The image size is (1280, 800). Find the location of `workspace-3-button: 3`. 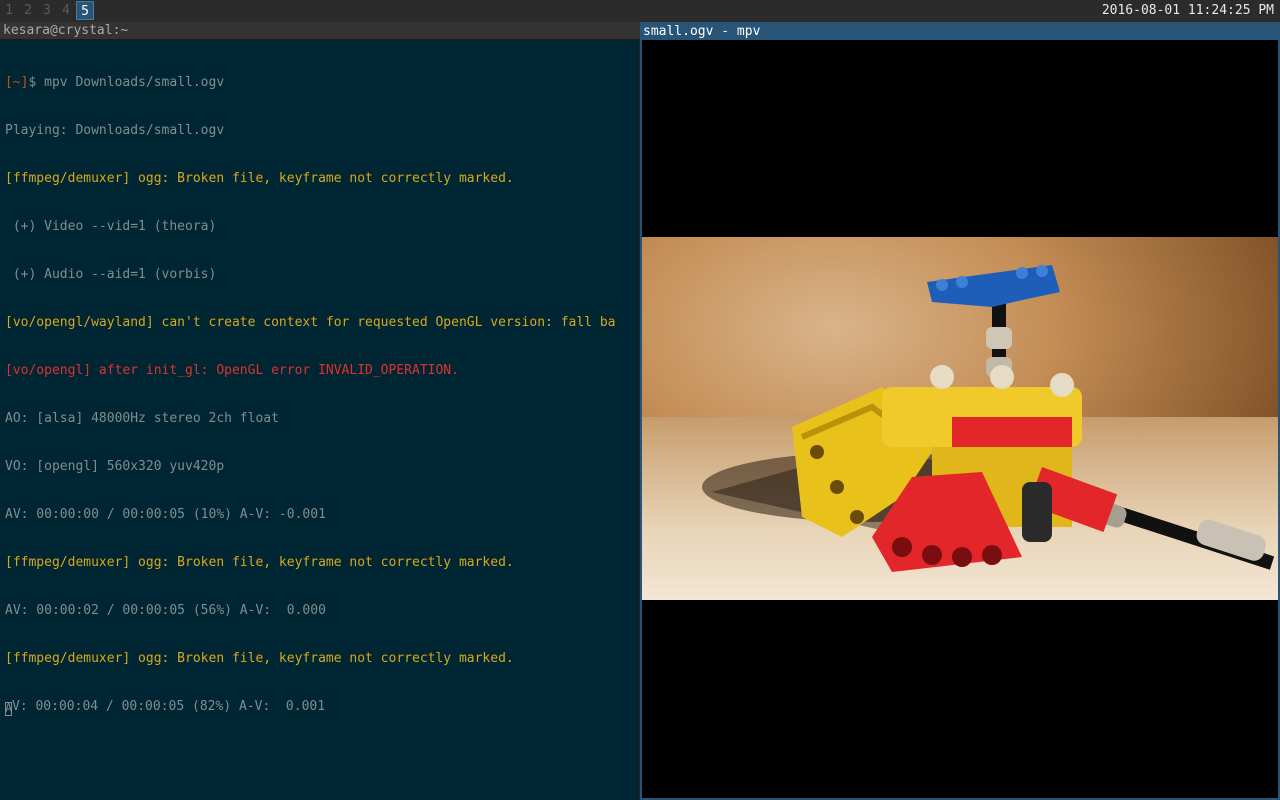

workspace-3-button: 3 is located at coordinates (47, 10).